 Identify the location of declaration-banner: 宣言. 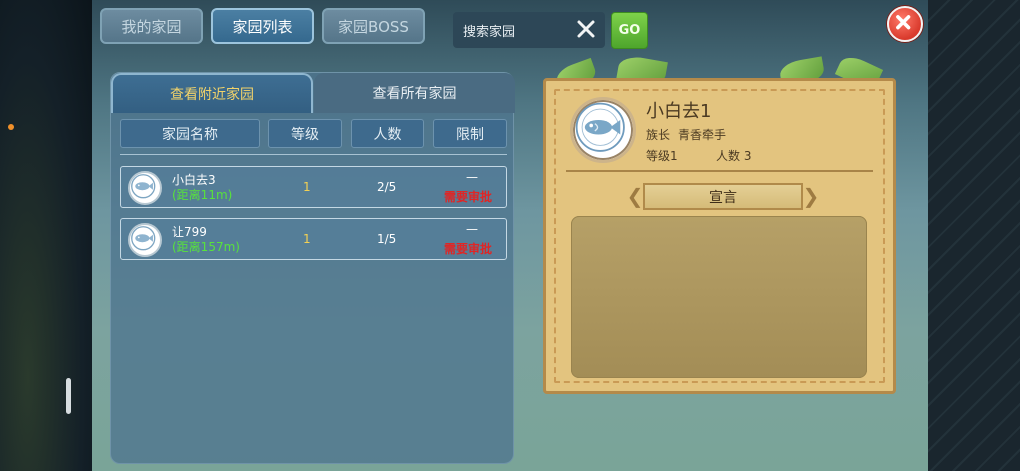
(723, 196).